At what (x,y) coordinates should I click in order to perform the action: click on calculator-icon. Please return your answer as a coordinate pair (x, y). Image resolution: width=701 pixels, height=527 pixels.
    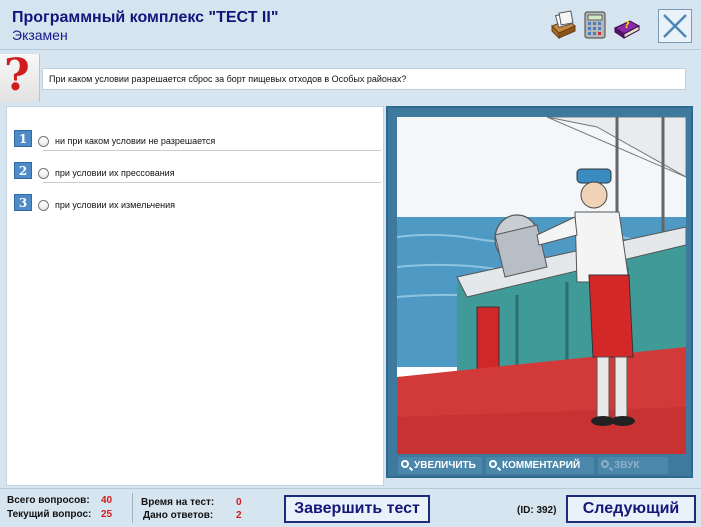
    Looking at the image, I should click on (595, 25).